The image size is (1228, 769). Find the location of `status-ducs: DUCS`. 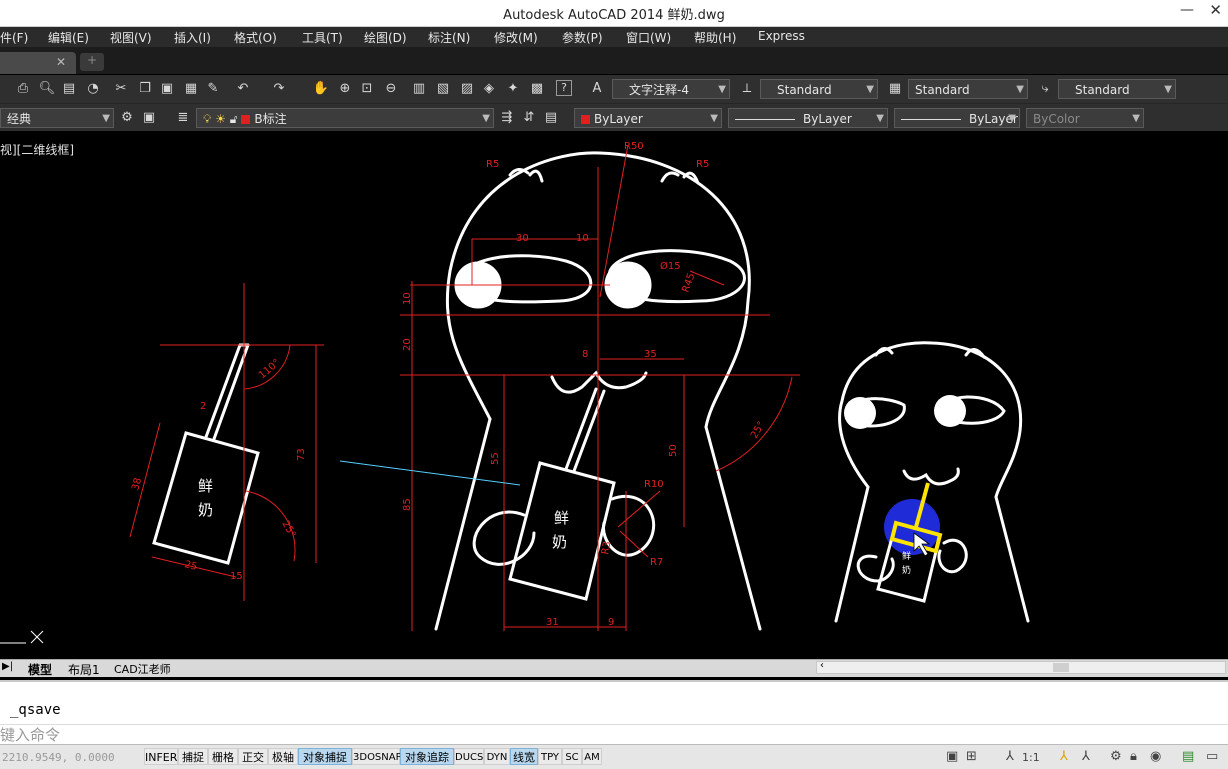

status-ducs: DUCS is located at coordinates (469, 756).